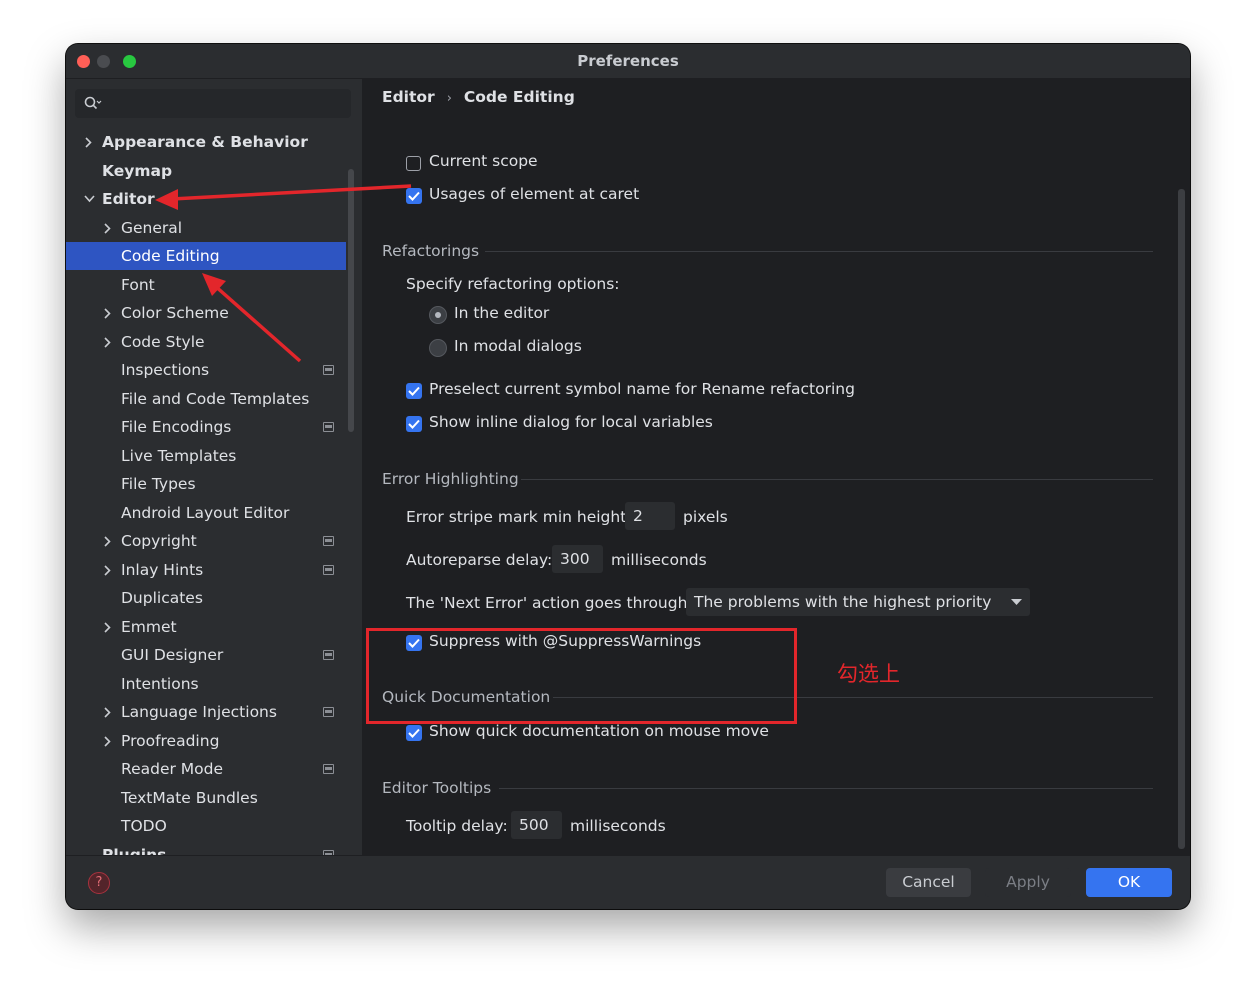  Describe the element at coordinates (283, 273) in the screenshot. I see `annotation-arrows` at that location.